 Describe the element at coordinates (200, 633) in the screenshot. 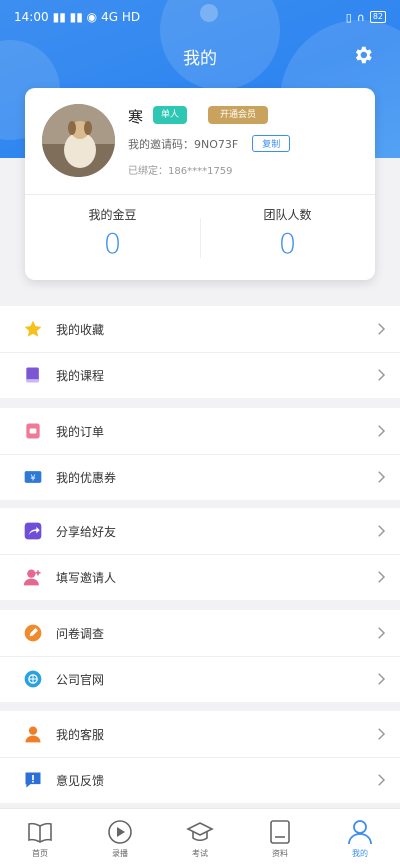

I see `menu-item-survey: 问卷调查` at that location.